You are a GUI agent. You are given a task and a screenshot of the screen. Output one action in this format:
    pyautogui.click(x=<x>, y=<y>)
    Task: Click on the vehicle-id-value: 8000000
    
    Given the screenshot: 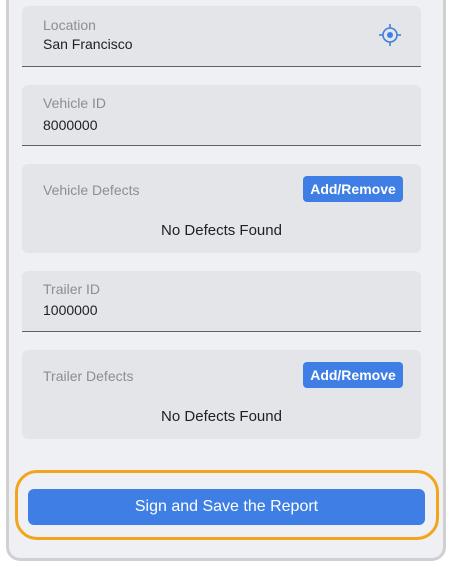 What is the action you would take?
    pyautogui.click(x=70, y=125)
    